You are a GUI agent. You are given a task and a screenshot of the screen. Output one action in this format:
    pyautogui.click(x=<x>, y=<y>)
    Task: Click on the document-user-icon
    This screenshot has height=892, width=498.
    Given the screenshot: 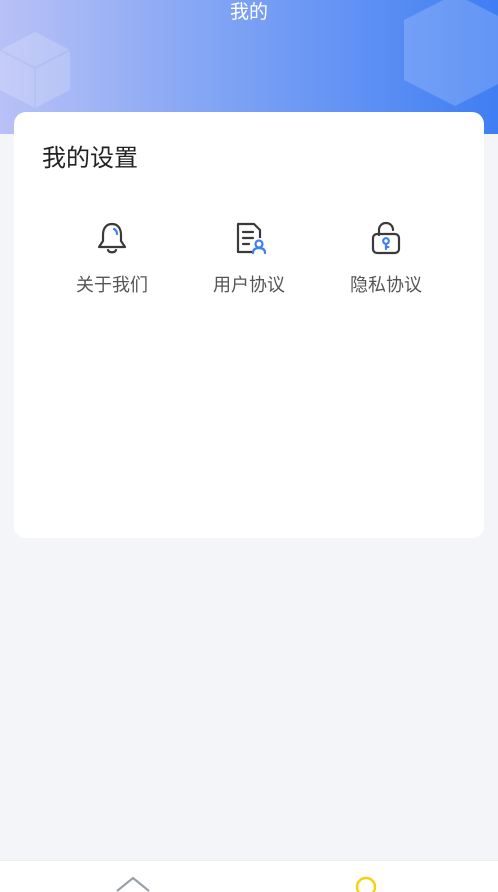 What is the action you would take?
    pyautogui.click(x=251, y=238)
    